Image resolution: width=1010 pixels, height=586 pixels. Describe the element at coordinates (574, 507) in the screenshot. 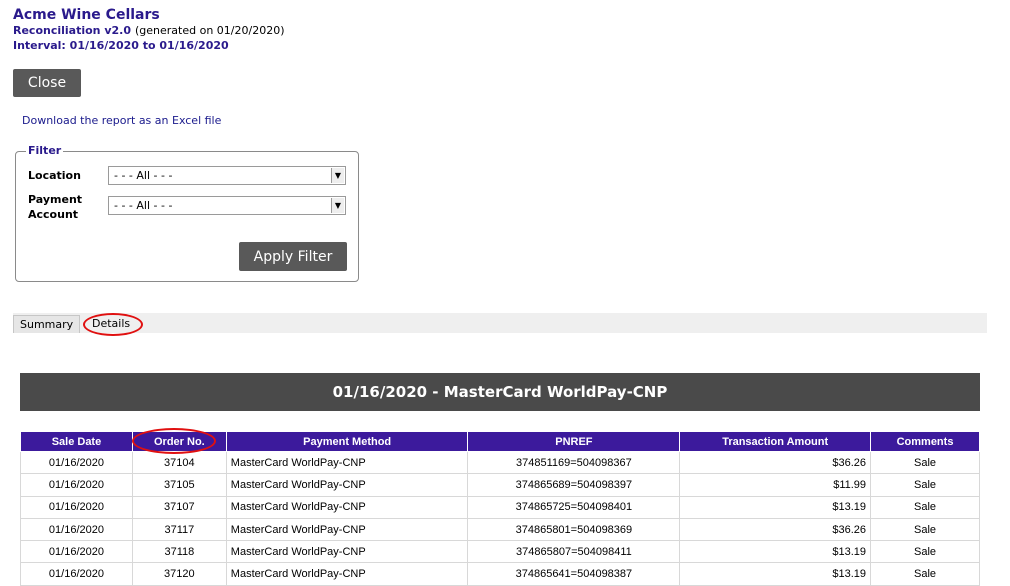

I see `cell-pnref: 374865725=504098401` at that location.